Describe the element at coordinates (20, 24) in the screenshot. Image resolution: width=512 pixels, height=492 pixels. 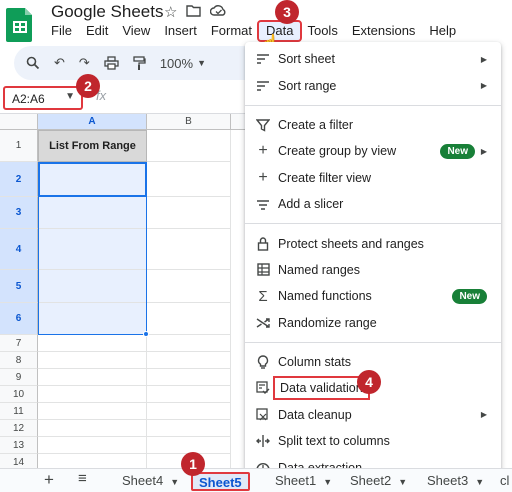
I see `sheets-logo` at that location.